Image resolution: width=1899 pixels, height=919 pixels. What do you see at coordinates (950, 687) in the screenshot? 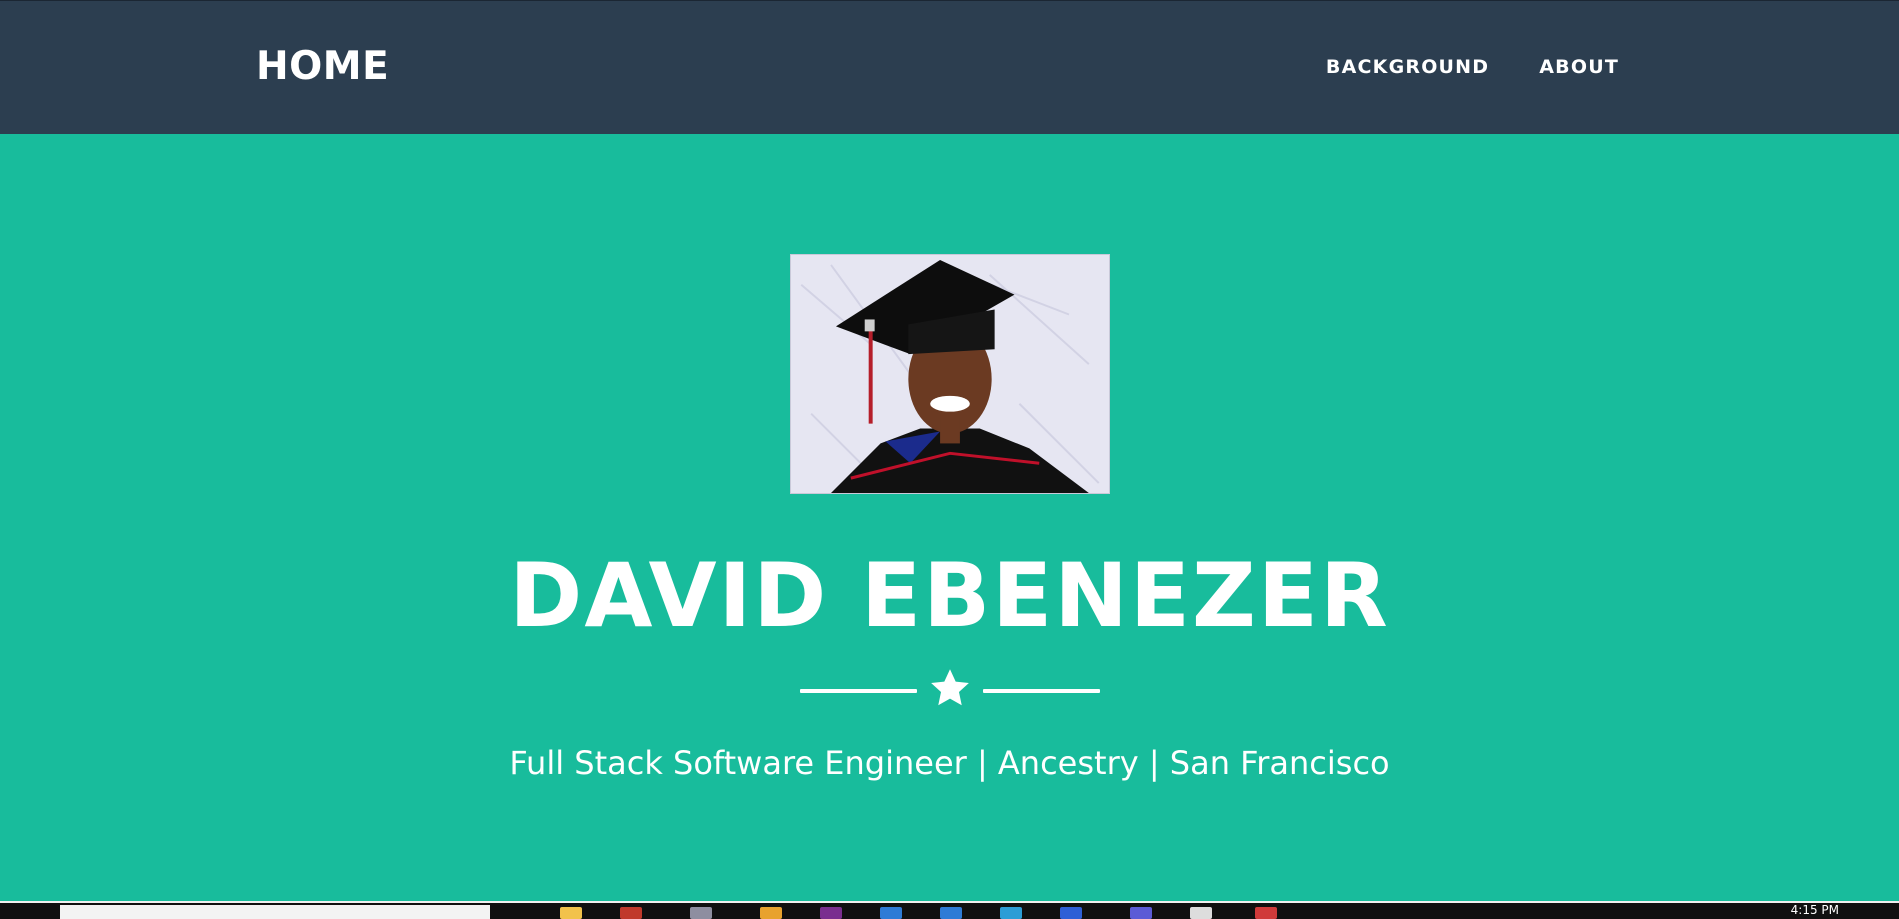
I see `star-icon` at bounding box center [950, 687].